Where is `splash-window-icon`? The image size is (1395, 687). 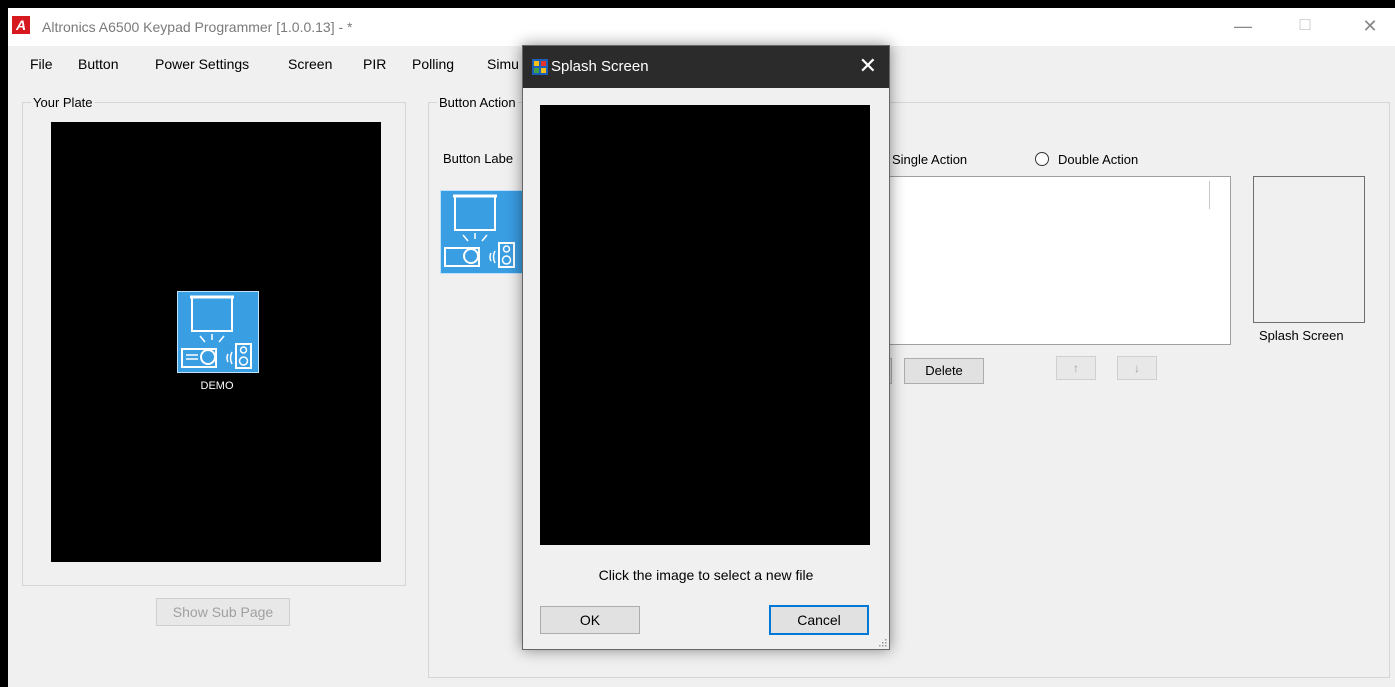
splash-window-icon is located at coordinates (540, 67).